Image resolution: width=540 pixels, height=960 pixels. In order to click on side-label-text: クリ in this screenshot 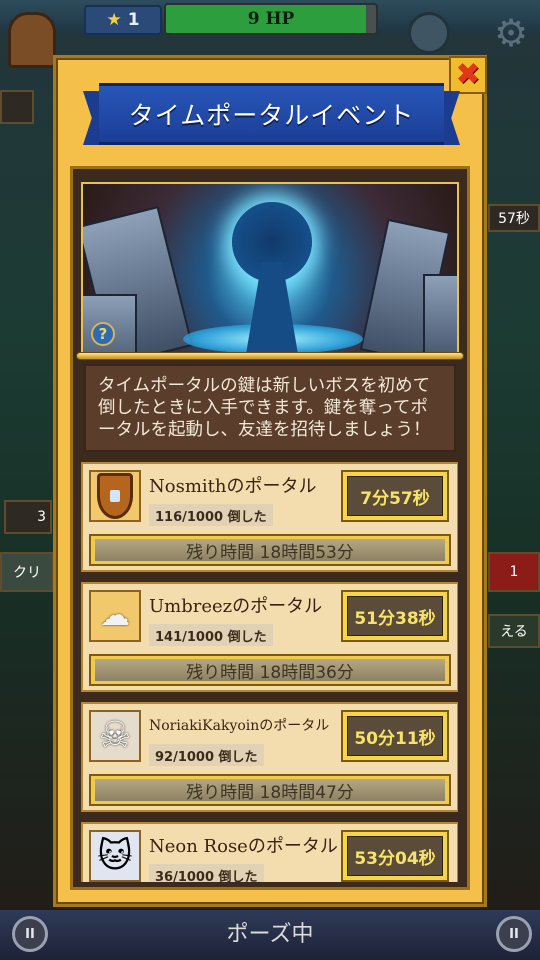, I will do `click(27, 573)`.